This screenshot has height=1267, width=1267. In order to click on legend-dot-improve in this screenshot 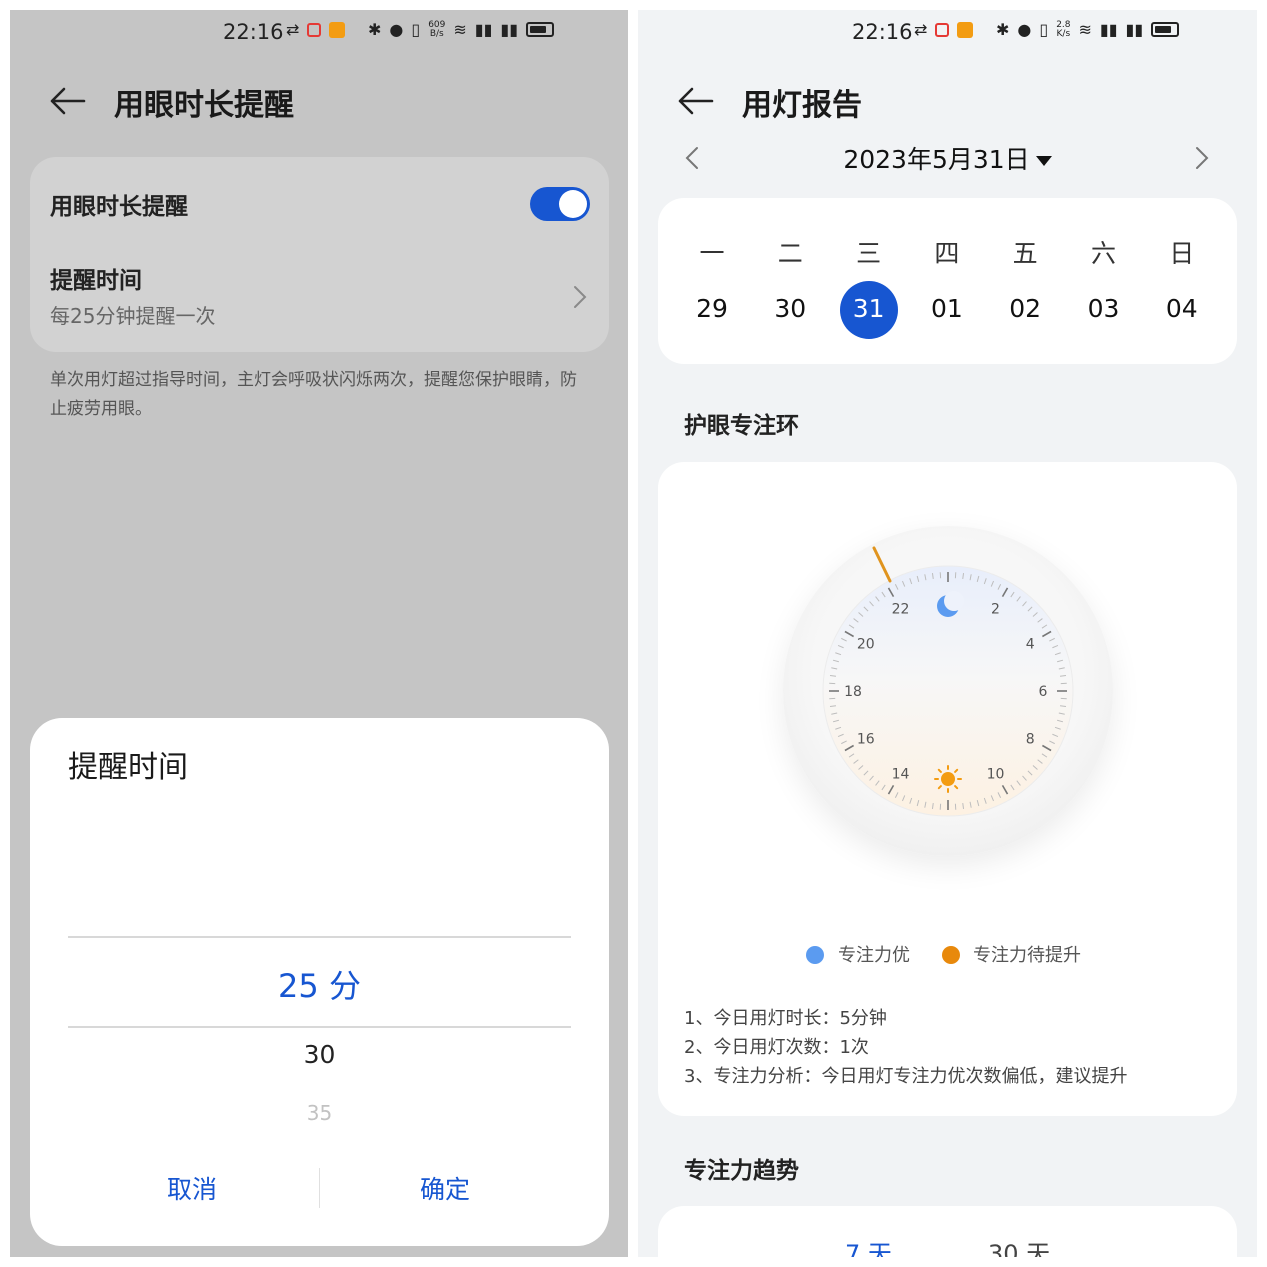, I will do `click(951, 955)`.